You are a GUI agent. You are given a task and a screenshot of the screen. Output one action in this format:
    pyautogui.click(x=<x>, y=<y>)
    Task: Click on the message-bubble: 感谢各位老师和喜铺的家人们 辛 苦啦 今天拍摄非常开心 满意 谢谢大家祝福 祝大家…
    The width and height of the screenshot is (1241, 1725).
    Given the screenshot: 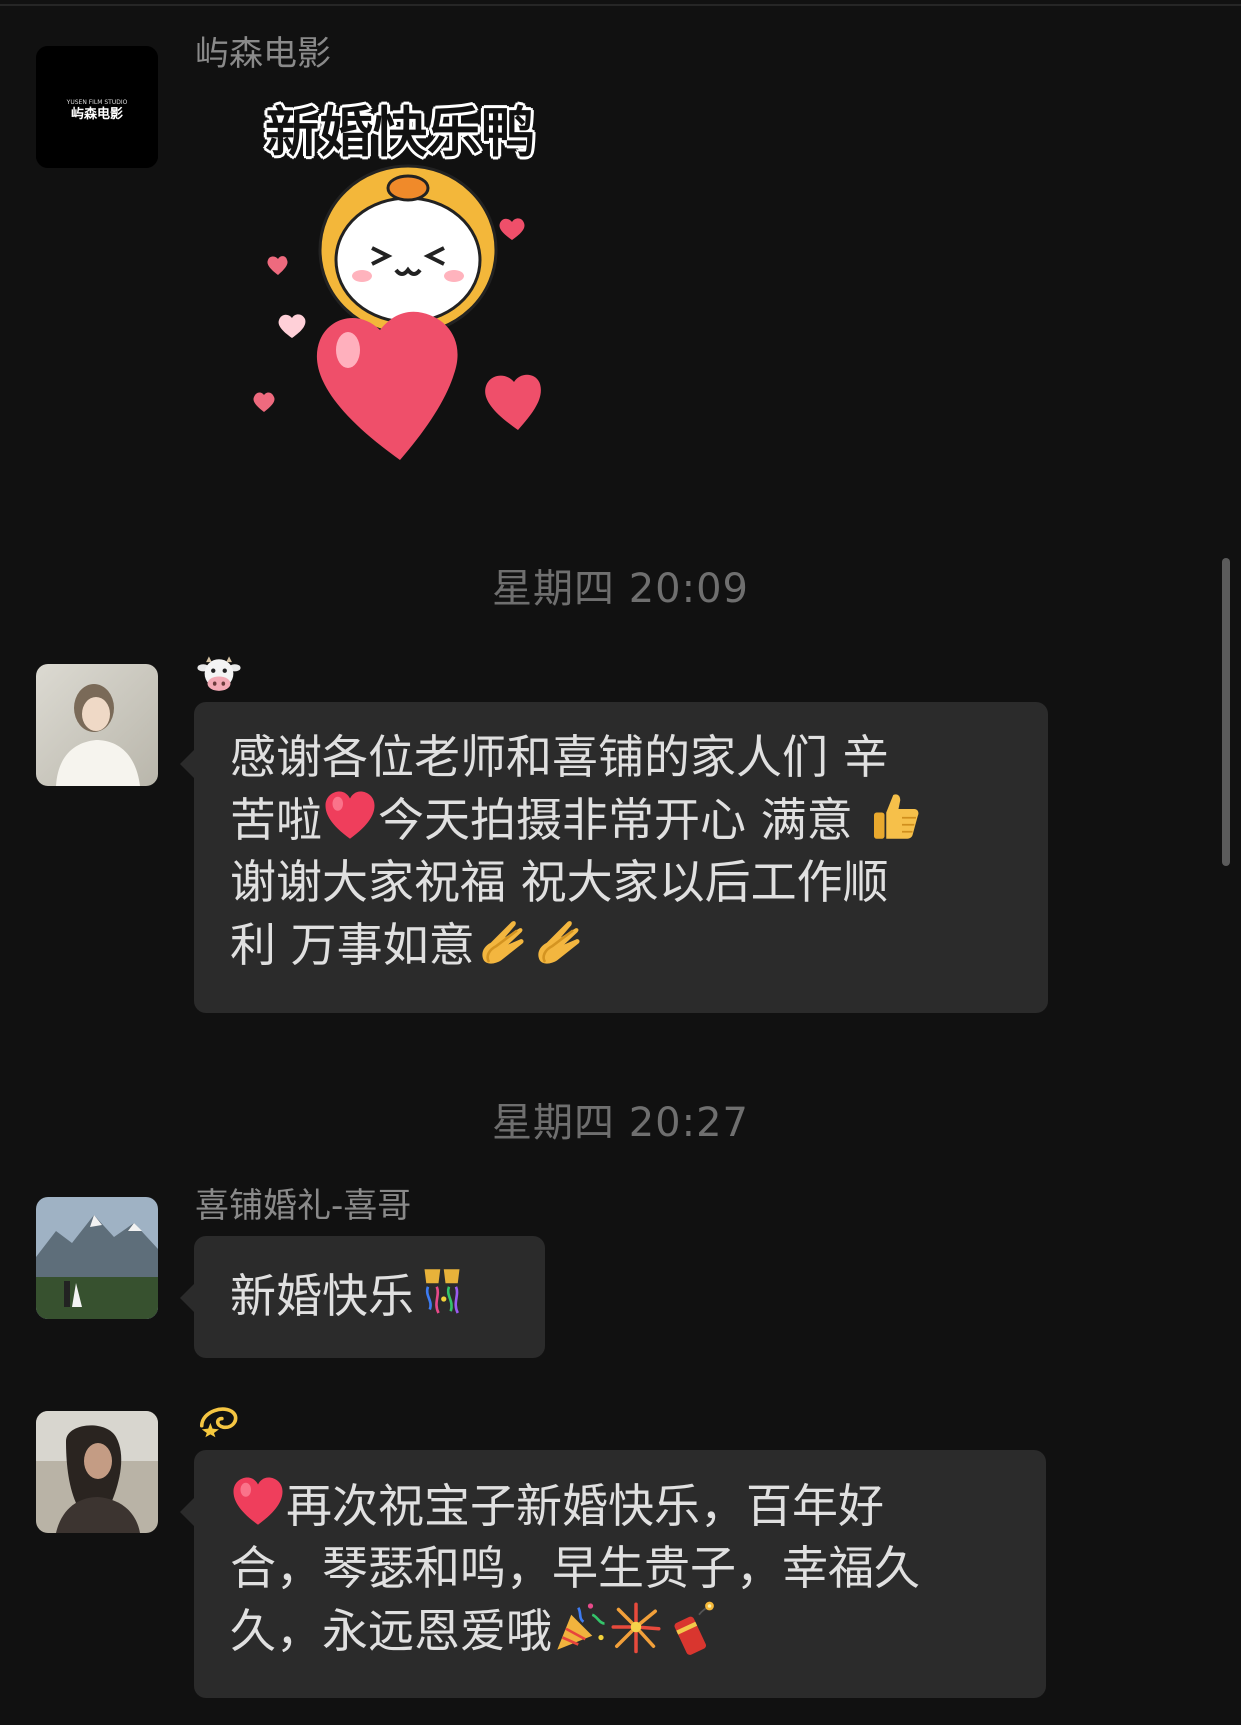 What is the action you would take?
    pyautogui.click(x=614, y=857)
    